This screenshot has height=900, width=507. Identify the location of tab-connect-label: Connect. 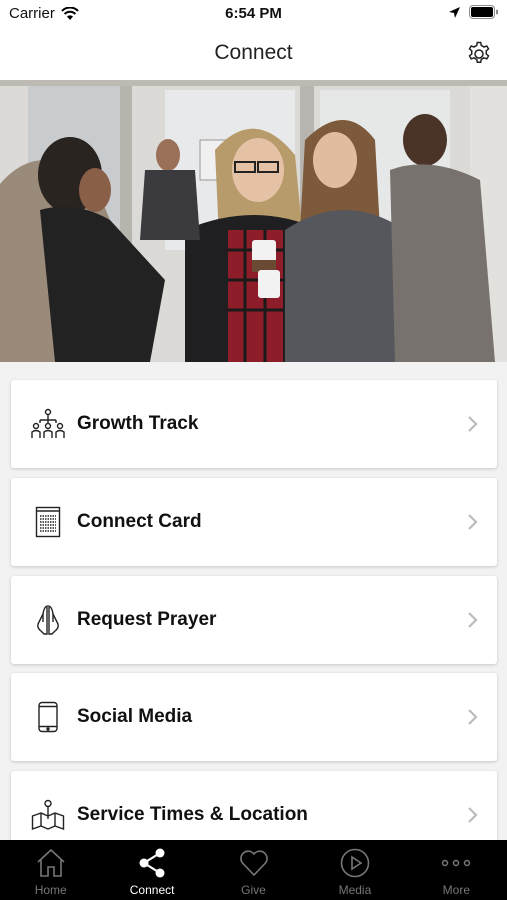
(152, 890).